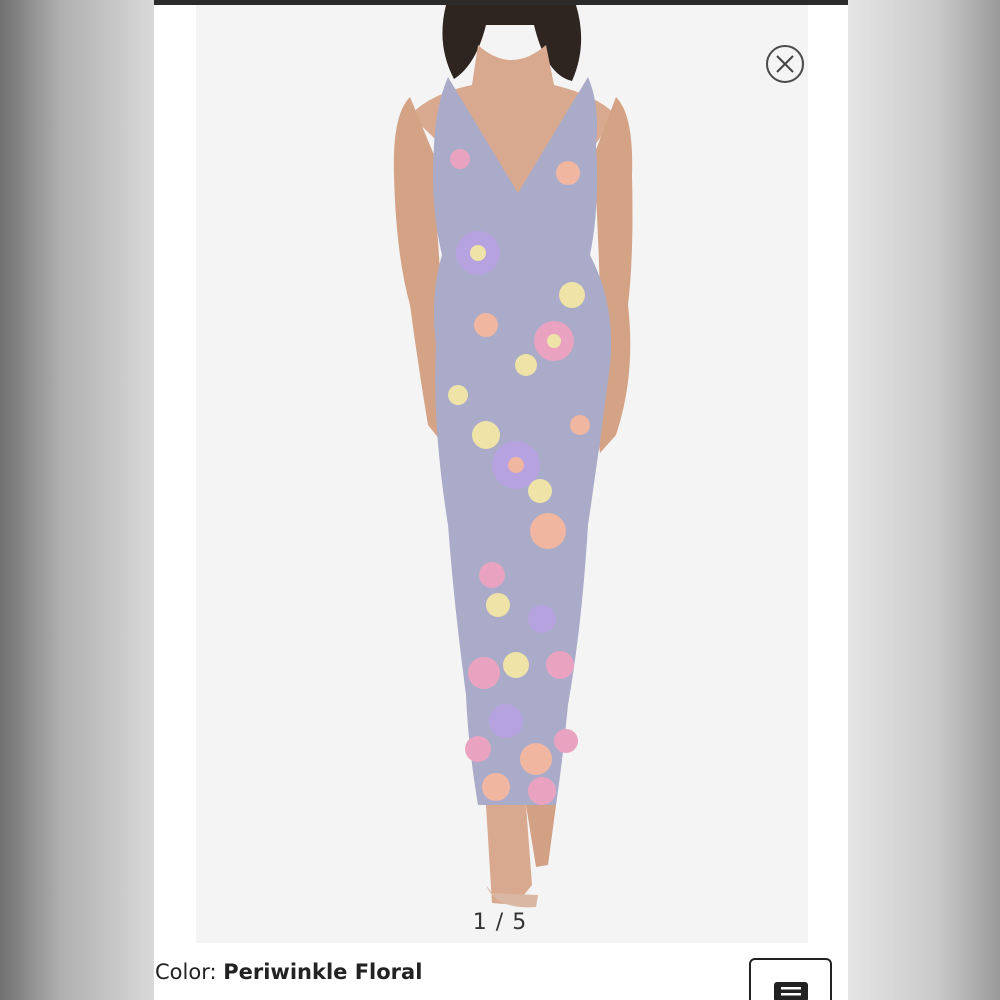 This screenshot has width=1000, height=1000. What do you see at coordinates (186, 972) in the screenshot?
I see `color-label: Color:` at bounding box center [186, 972].